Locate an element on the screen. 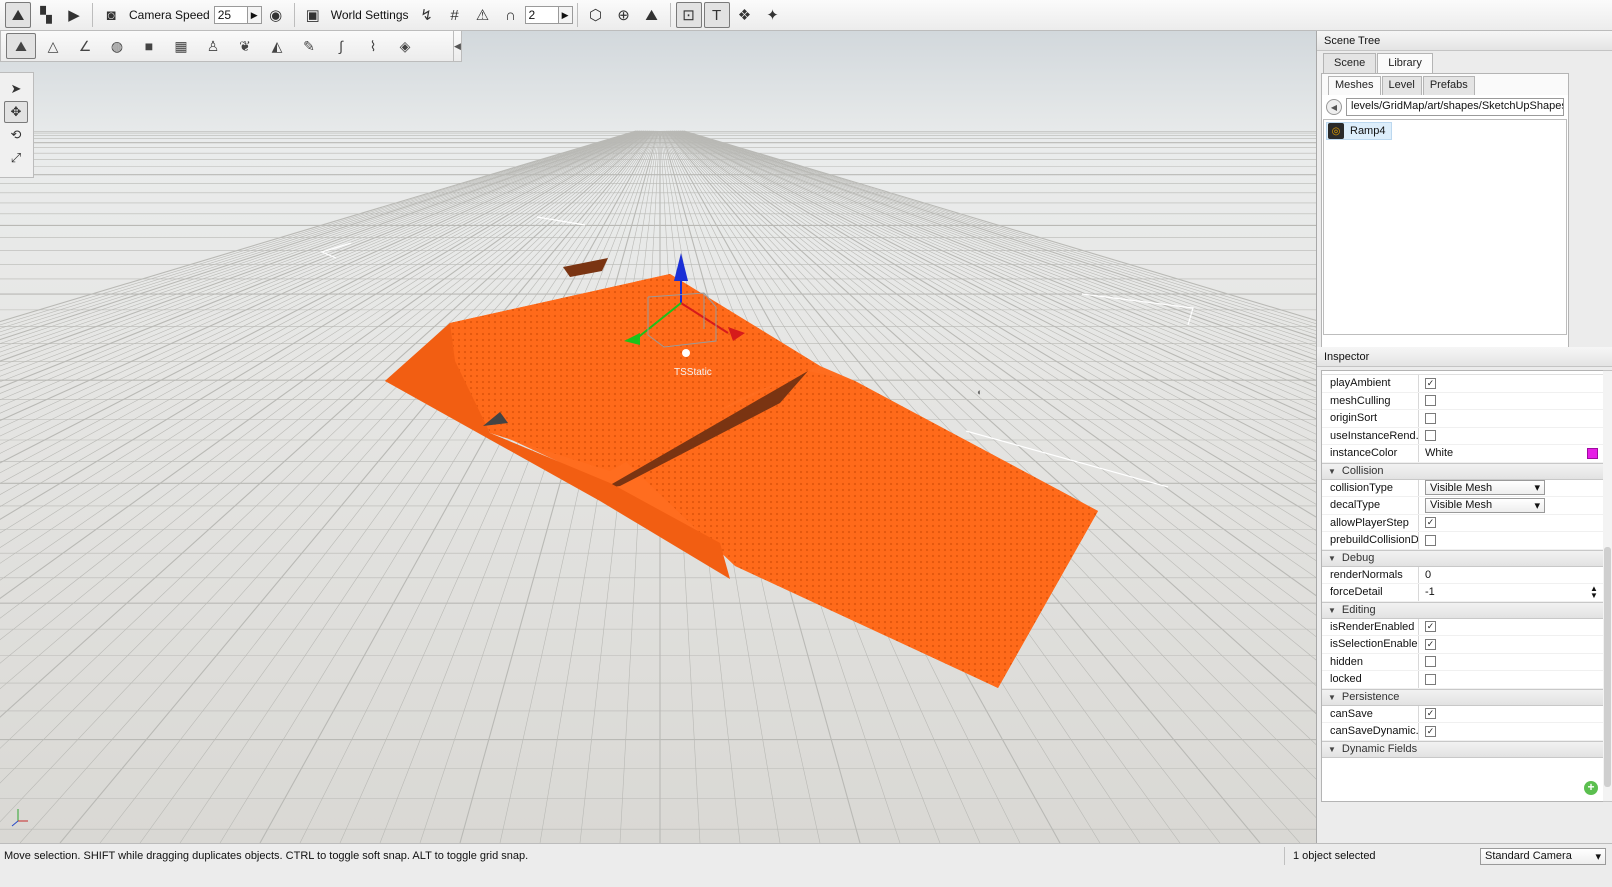 This screenshot has height=887, width=1612. world-settings-button: World Settings is located at coordinates (370, 15).